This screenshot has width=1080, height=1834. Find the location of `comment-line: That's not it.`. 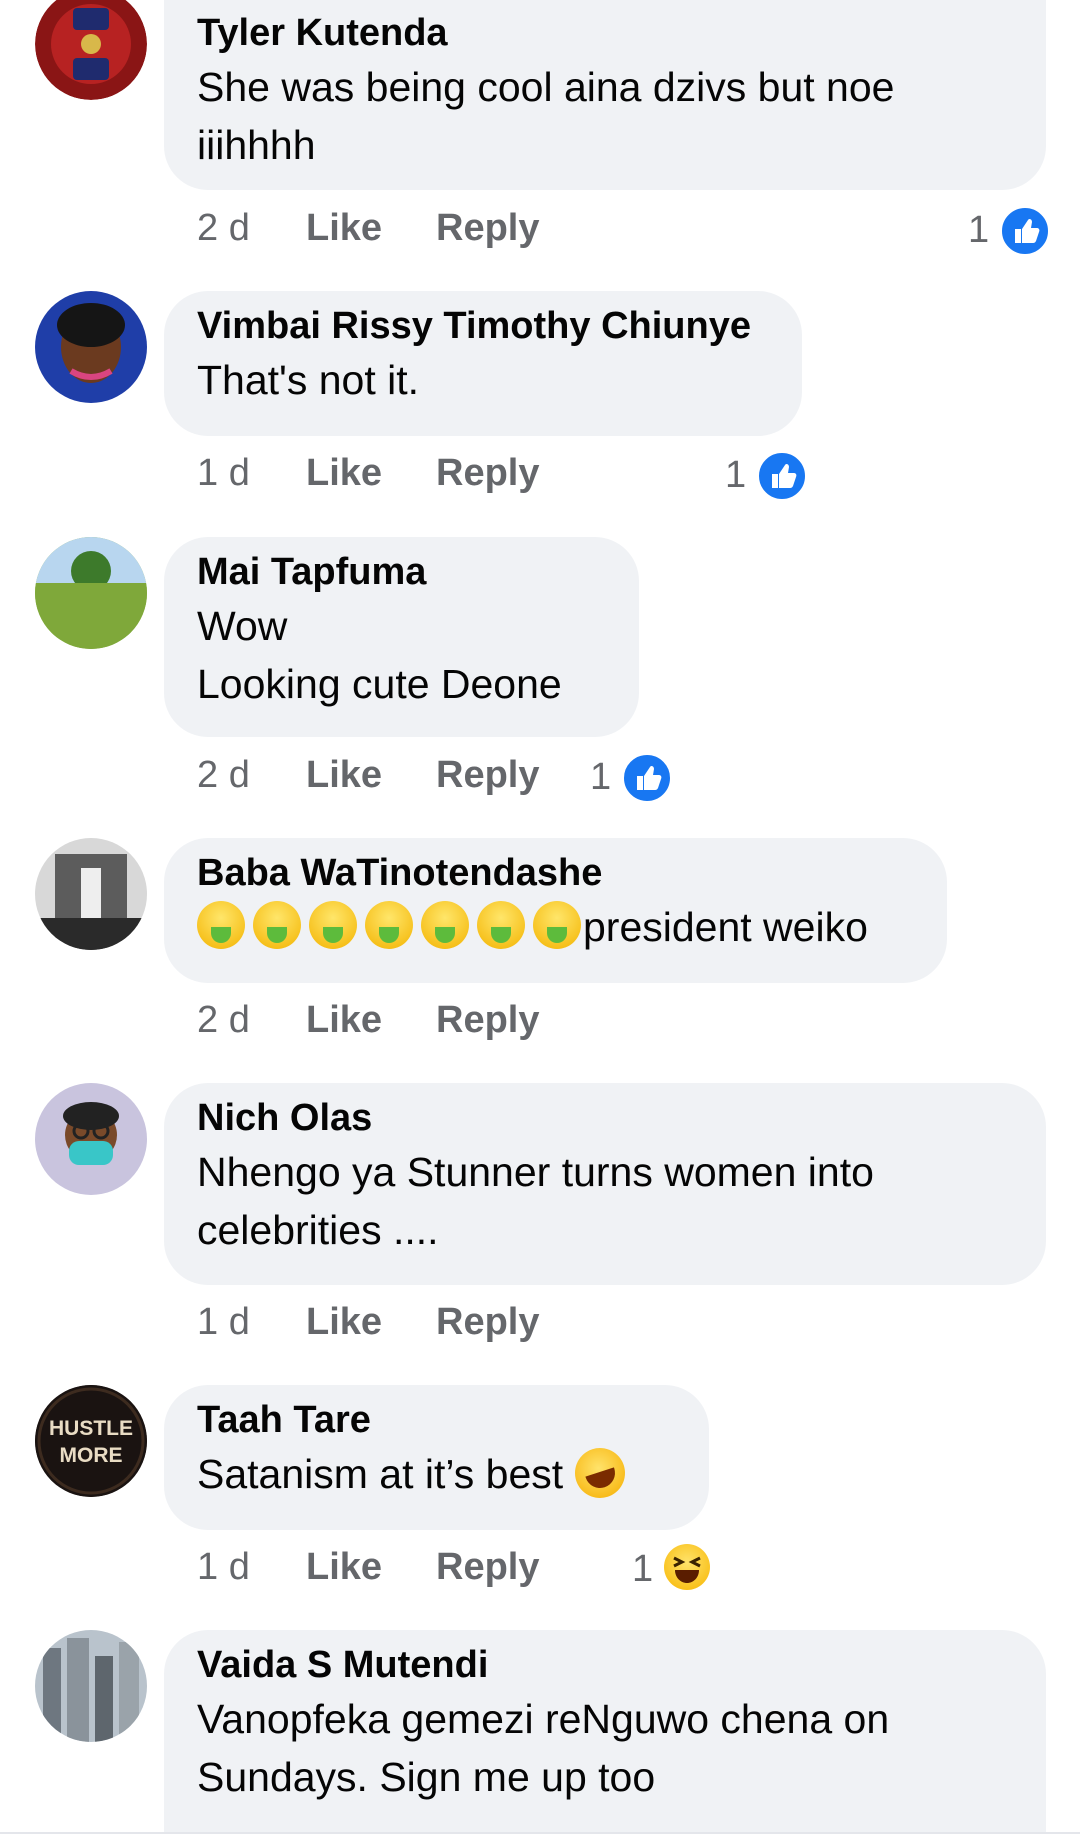

comment-line: That's not it. is located at coordinates (308, 380).